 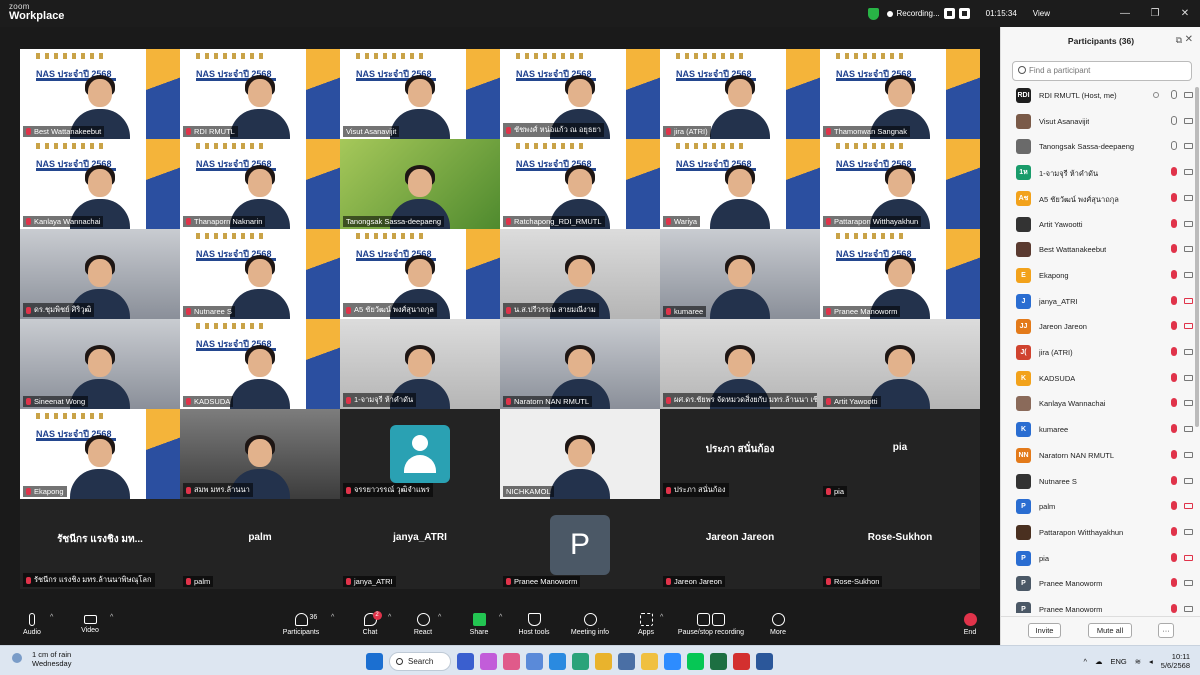 What do you see at coordinates (741, 661) in the screenshot?
I see `acrobat-icon` at bounding box center [741, 661].